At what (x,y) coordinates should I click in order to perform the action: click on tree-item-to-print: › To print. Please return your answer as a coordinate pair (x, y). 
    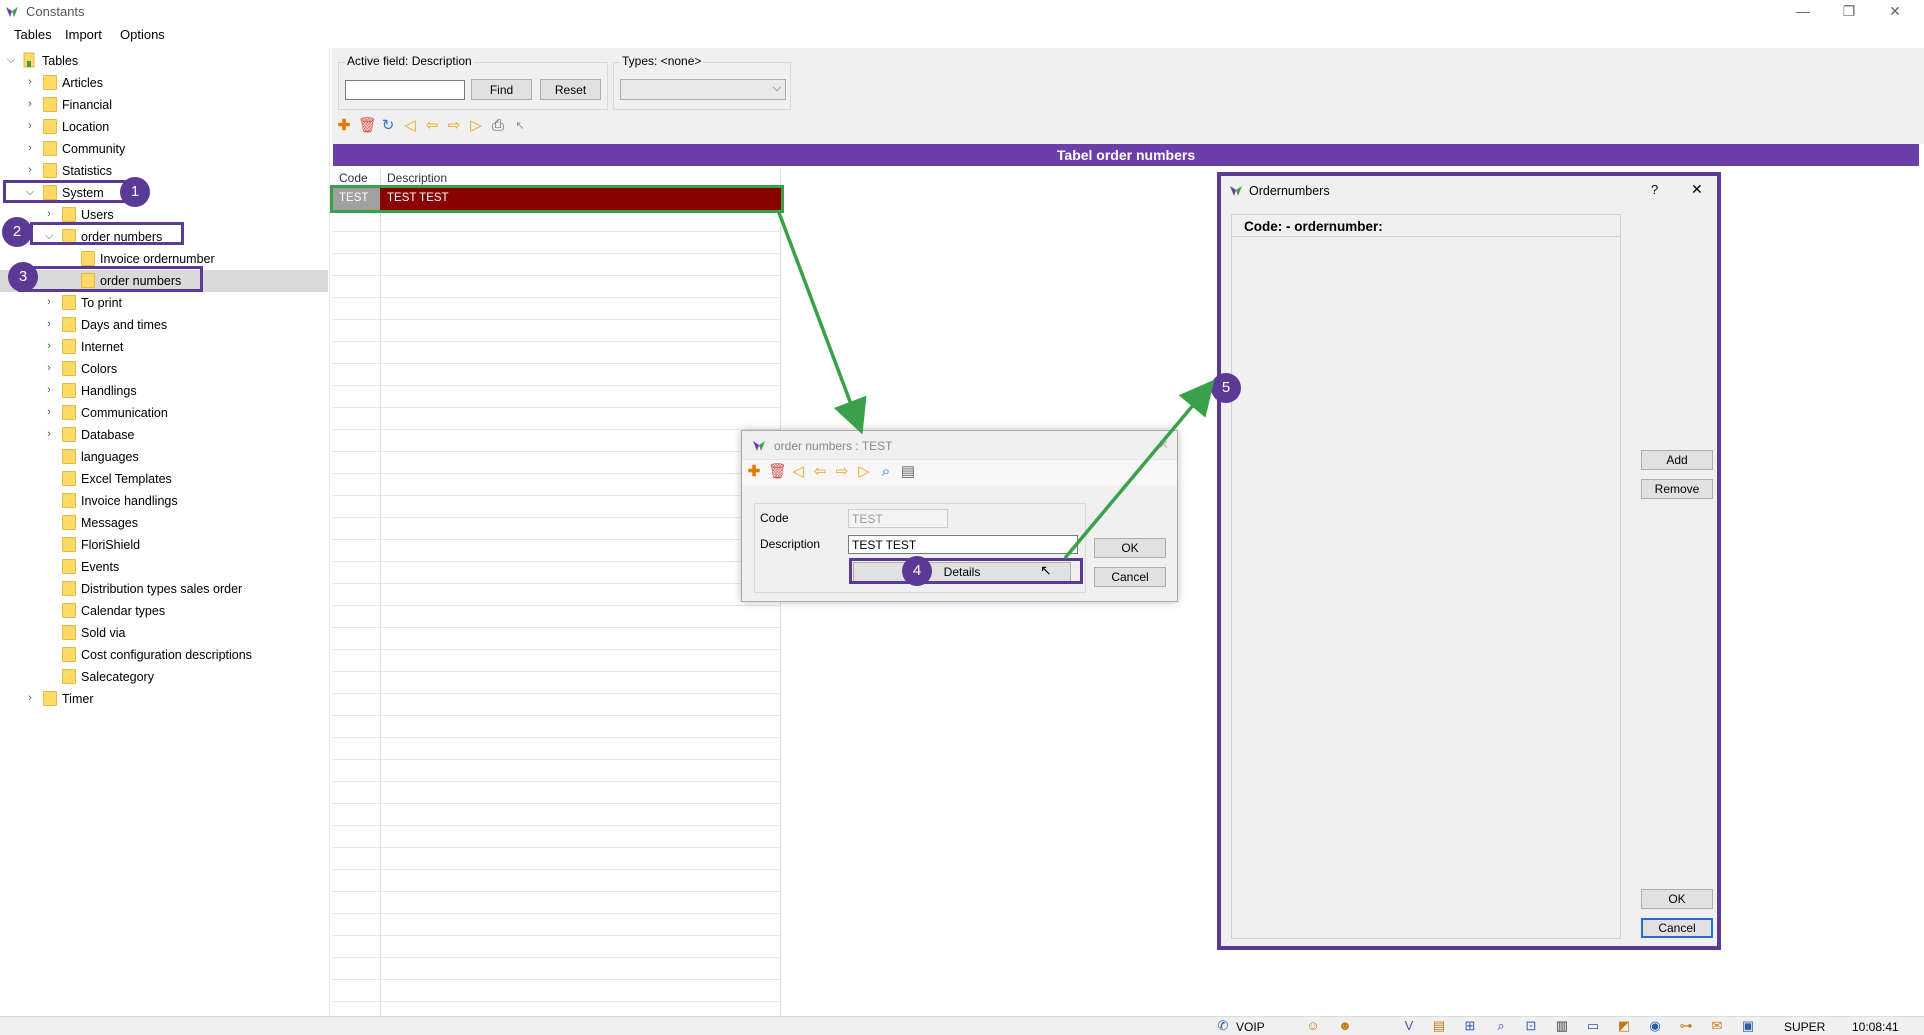
    Looking at the image, I should click on (160, 303).